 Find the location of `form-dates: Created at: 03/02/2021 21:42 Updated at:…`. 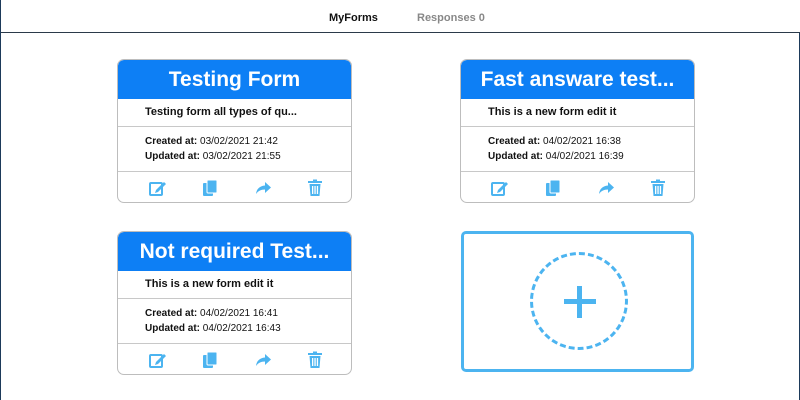

form-dates: Created at: 03/02/2021 21:42 Updated at:… is located at coordinates (234, 149).